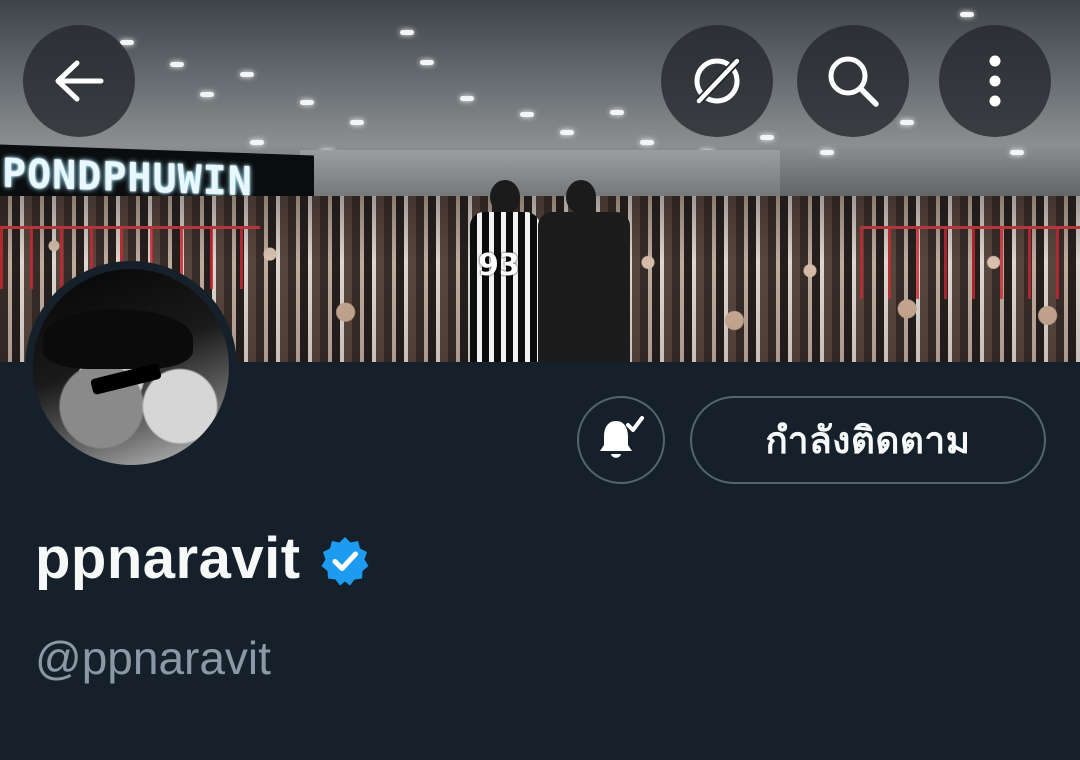  Describe the element at coordinates (868, 440) in the screenshot. I see `following-button: กำลังติดตาม` at that location.